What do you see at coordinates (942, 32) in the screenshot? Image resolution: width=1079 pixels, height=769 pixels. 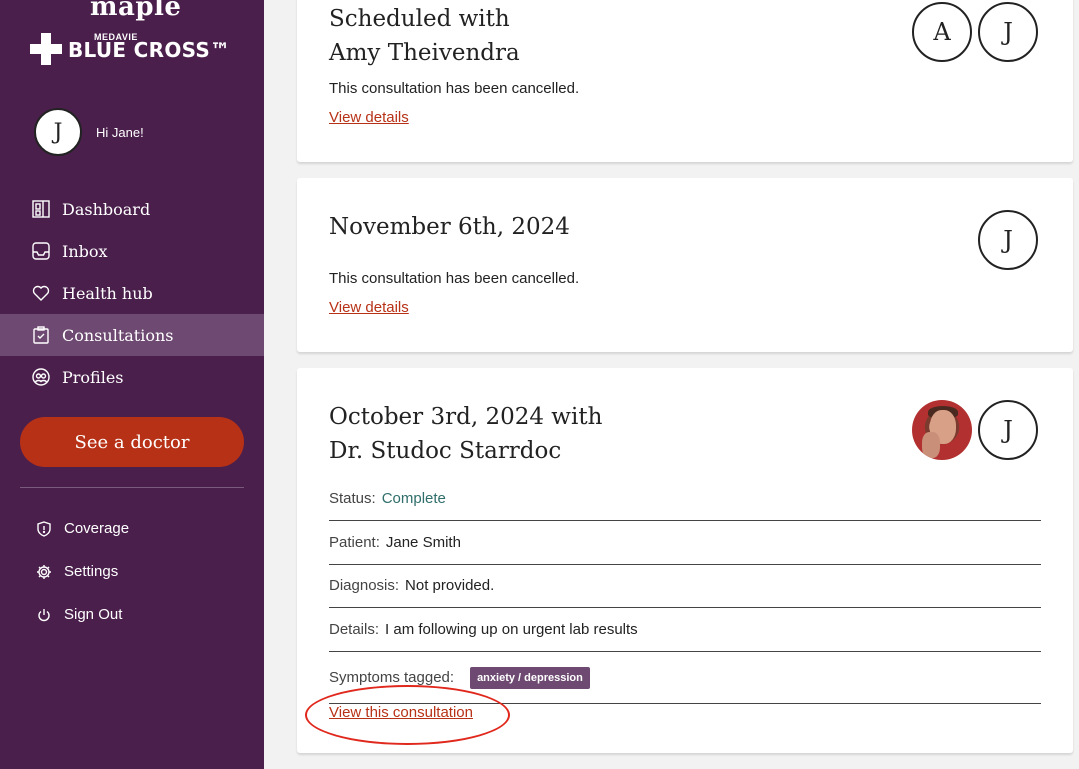 I see `participant-avatar: A` at bounding box center [942, 32].